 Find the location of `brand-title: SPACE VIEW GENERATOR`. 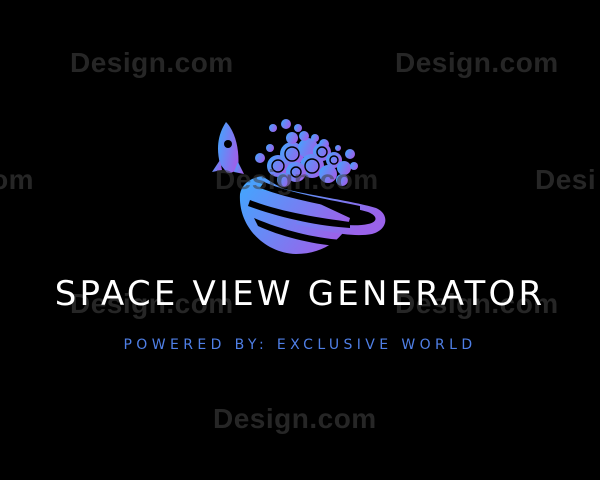

brand-title: SPACE VIEW GENERATOR is located at coordinates (300, 294).